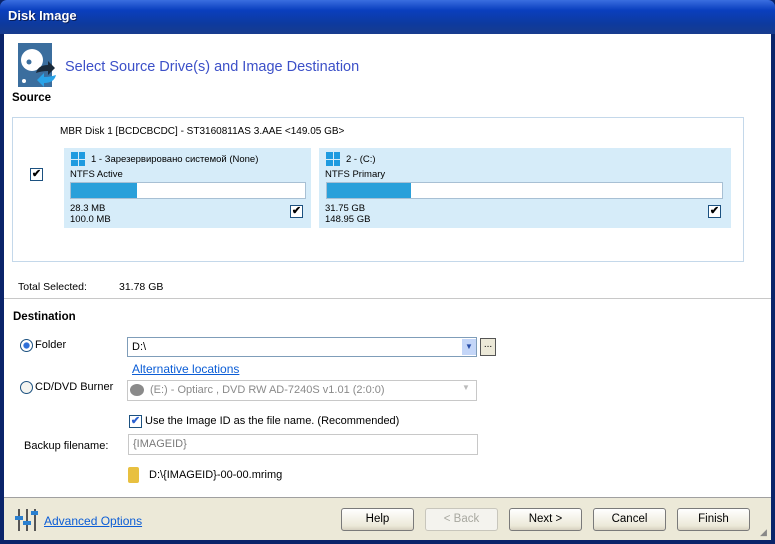 Image resolution: width=775 pixels, height=544 pixels. What do you see at coordinates (629, 519) in the screenshot?
I see `cancel-button: Cancel` at bounding box center [629, 519].